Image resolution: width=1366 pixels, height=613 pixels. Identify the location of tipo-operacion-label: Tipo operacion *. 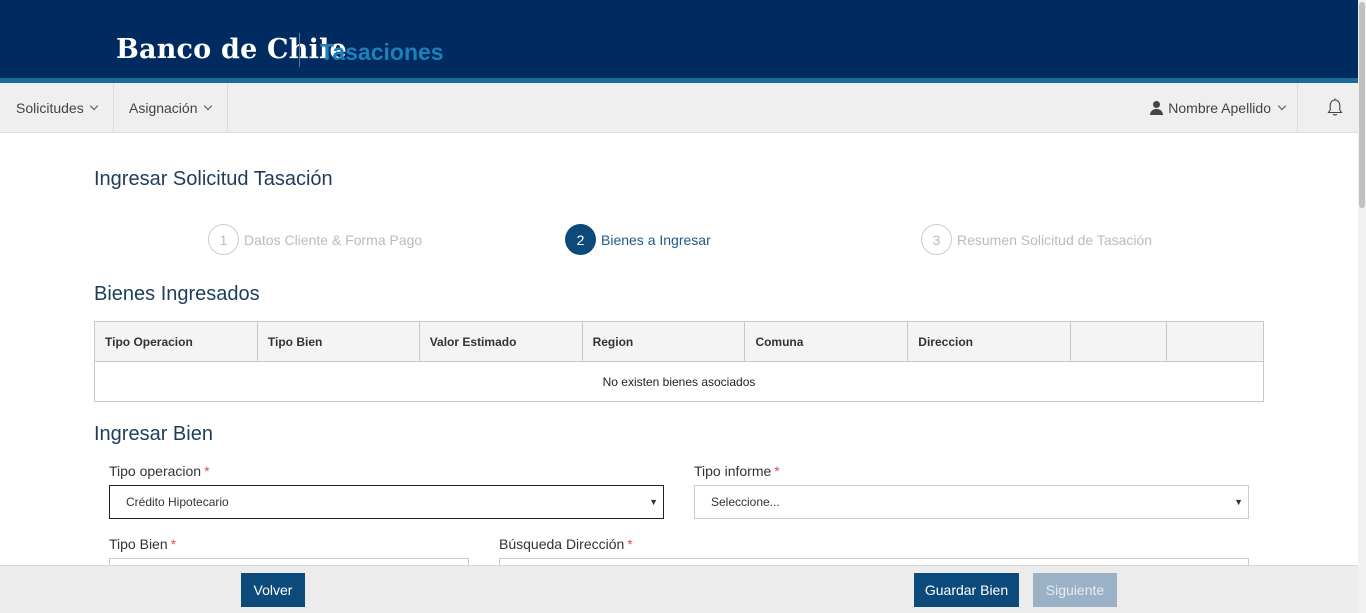
(159, 471).